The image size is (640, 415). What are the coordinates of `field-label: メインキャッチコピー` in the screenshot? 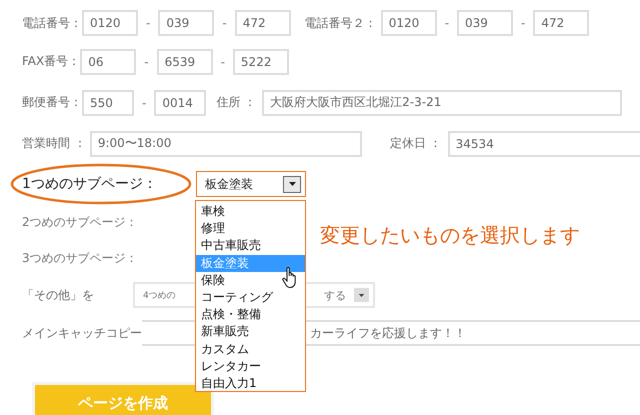 It's located at (82, 333).